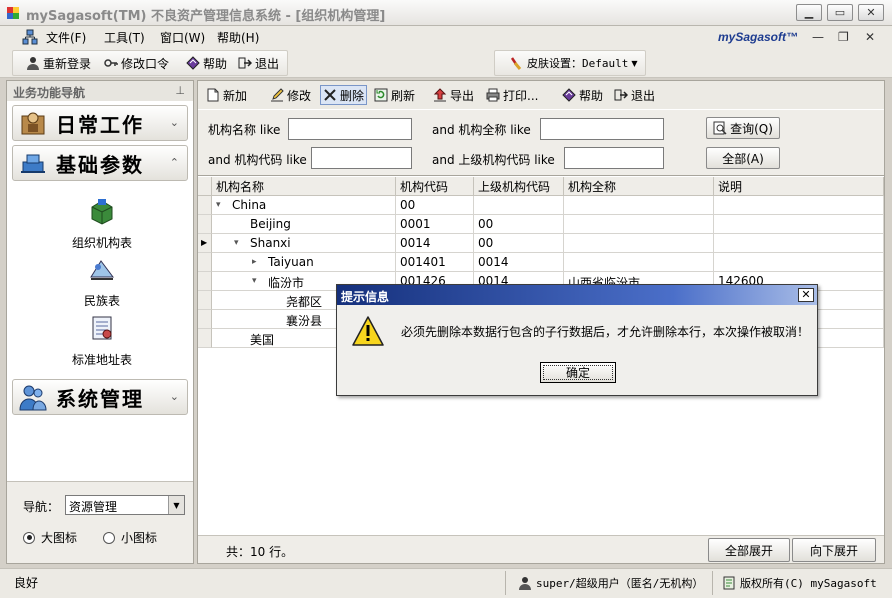  What do you see at coordinates (639, 186) in the screenshot?
I see `col-header-fullname: 机构全称` at bounding box center [639, 186].